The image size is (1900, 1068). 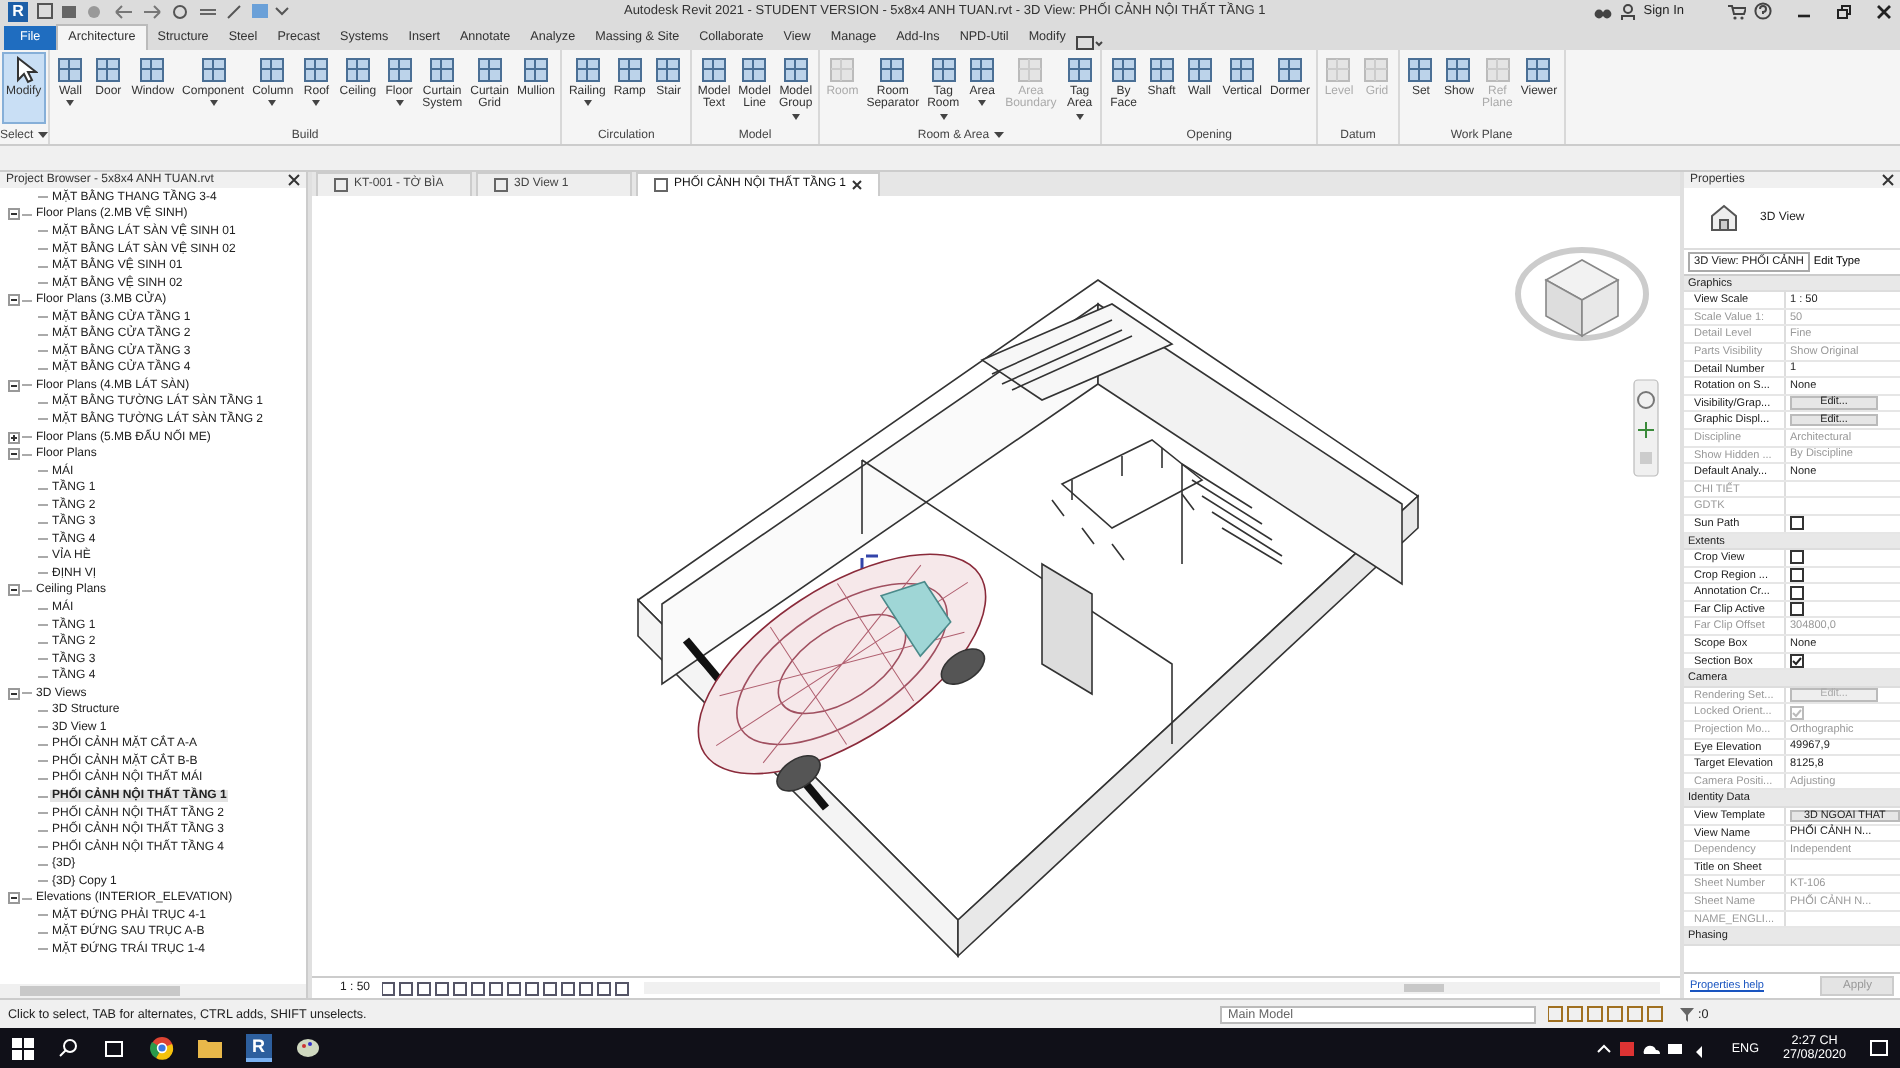 I want to click on restore-icon, so click(x=1844, y=11).